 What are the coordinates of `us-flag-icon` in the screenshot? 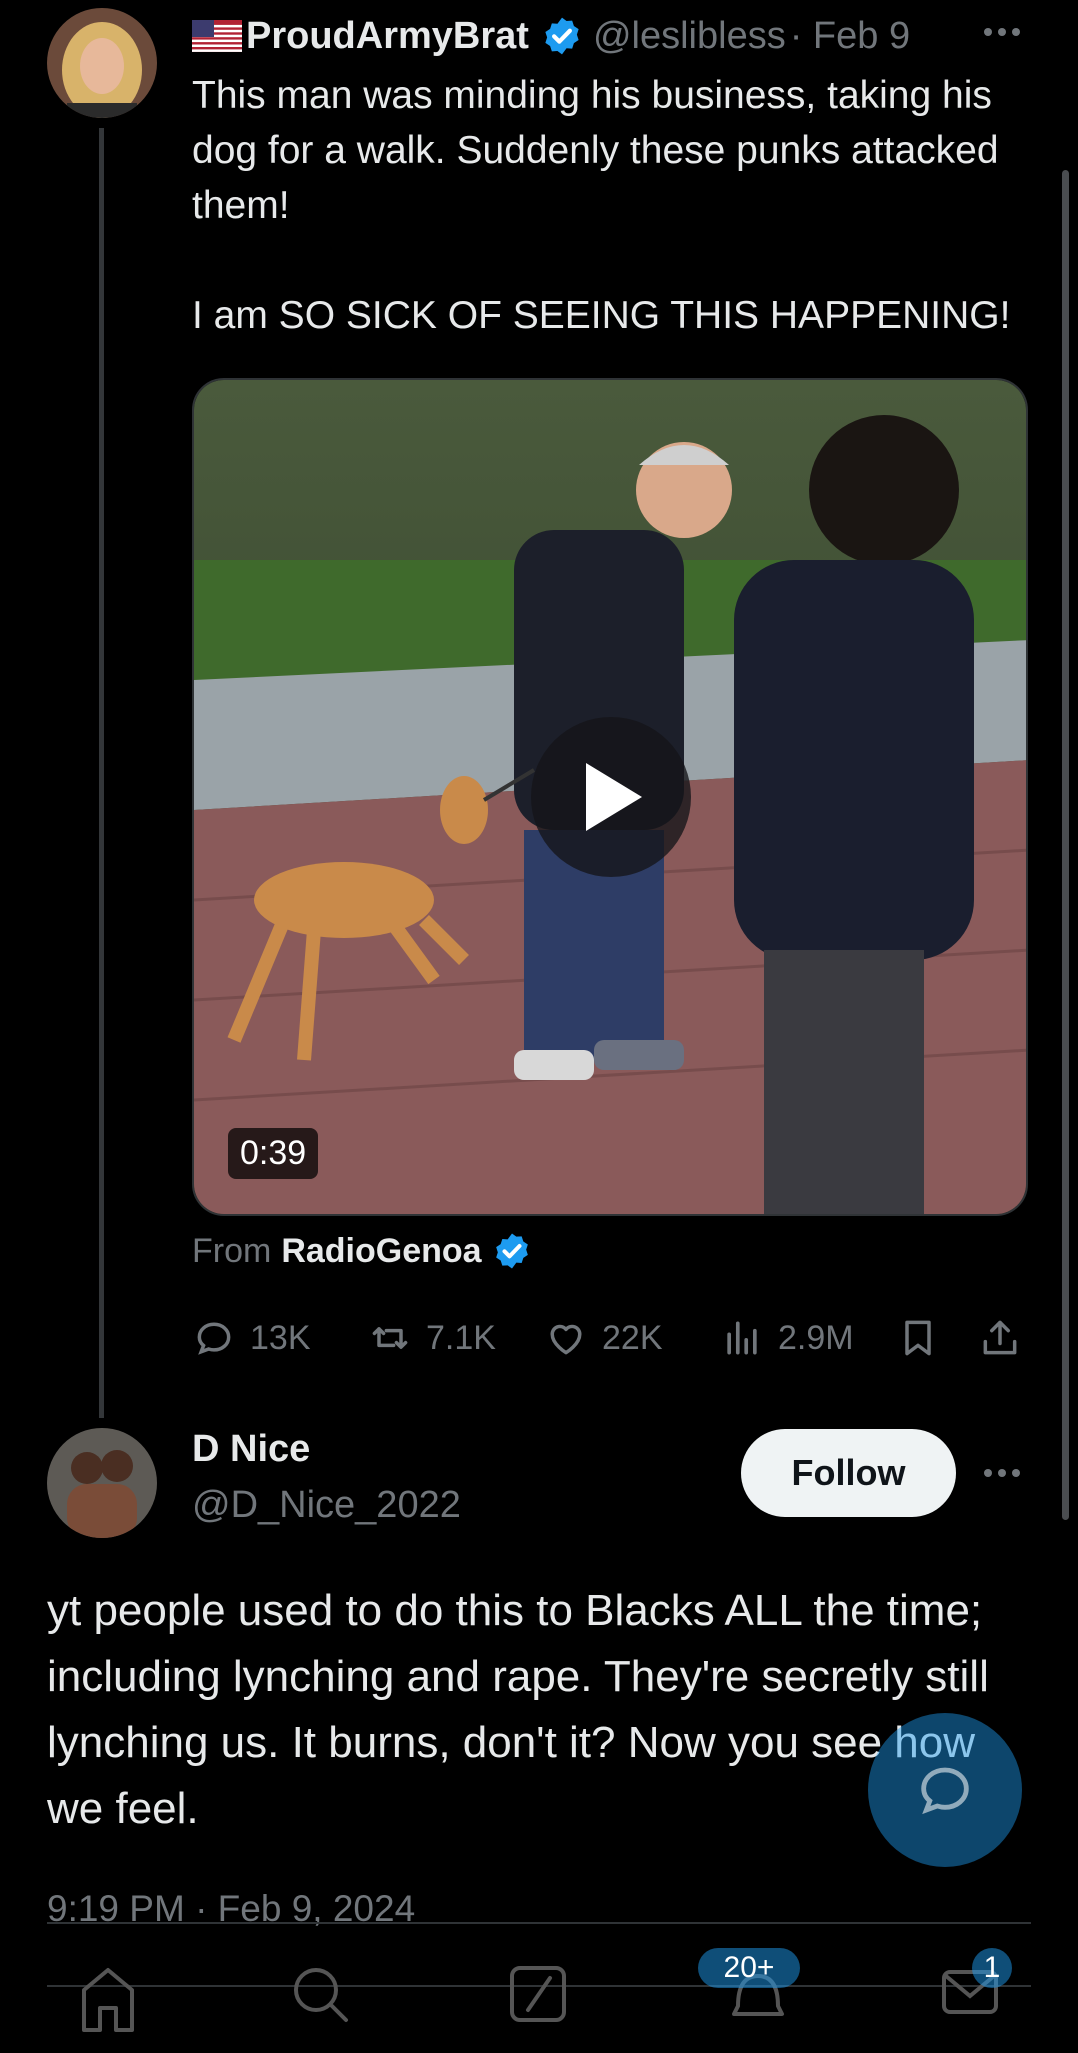 It's located at (217, 36).